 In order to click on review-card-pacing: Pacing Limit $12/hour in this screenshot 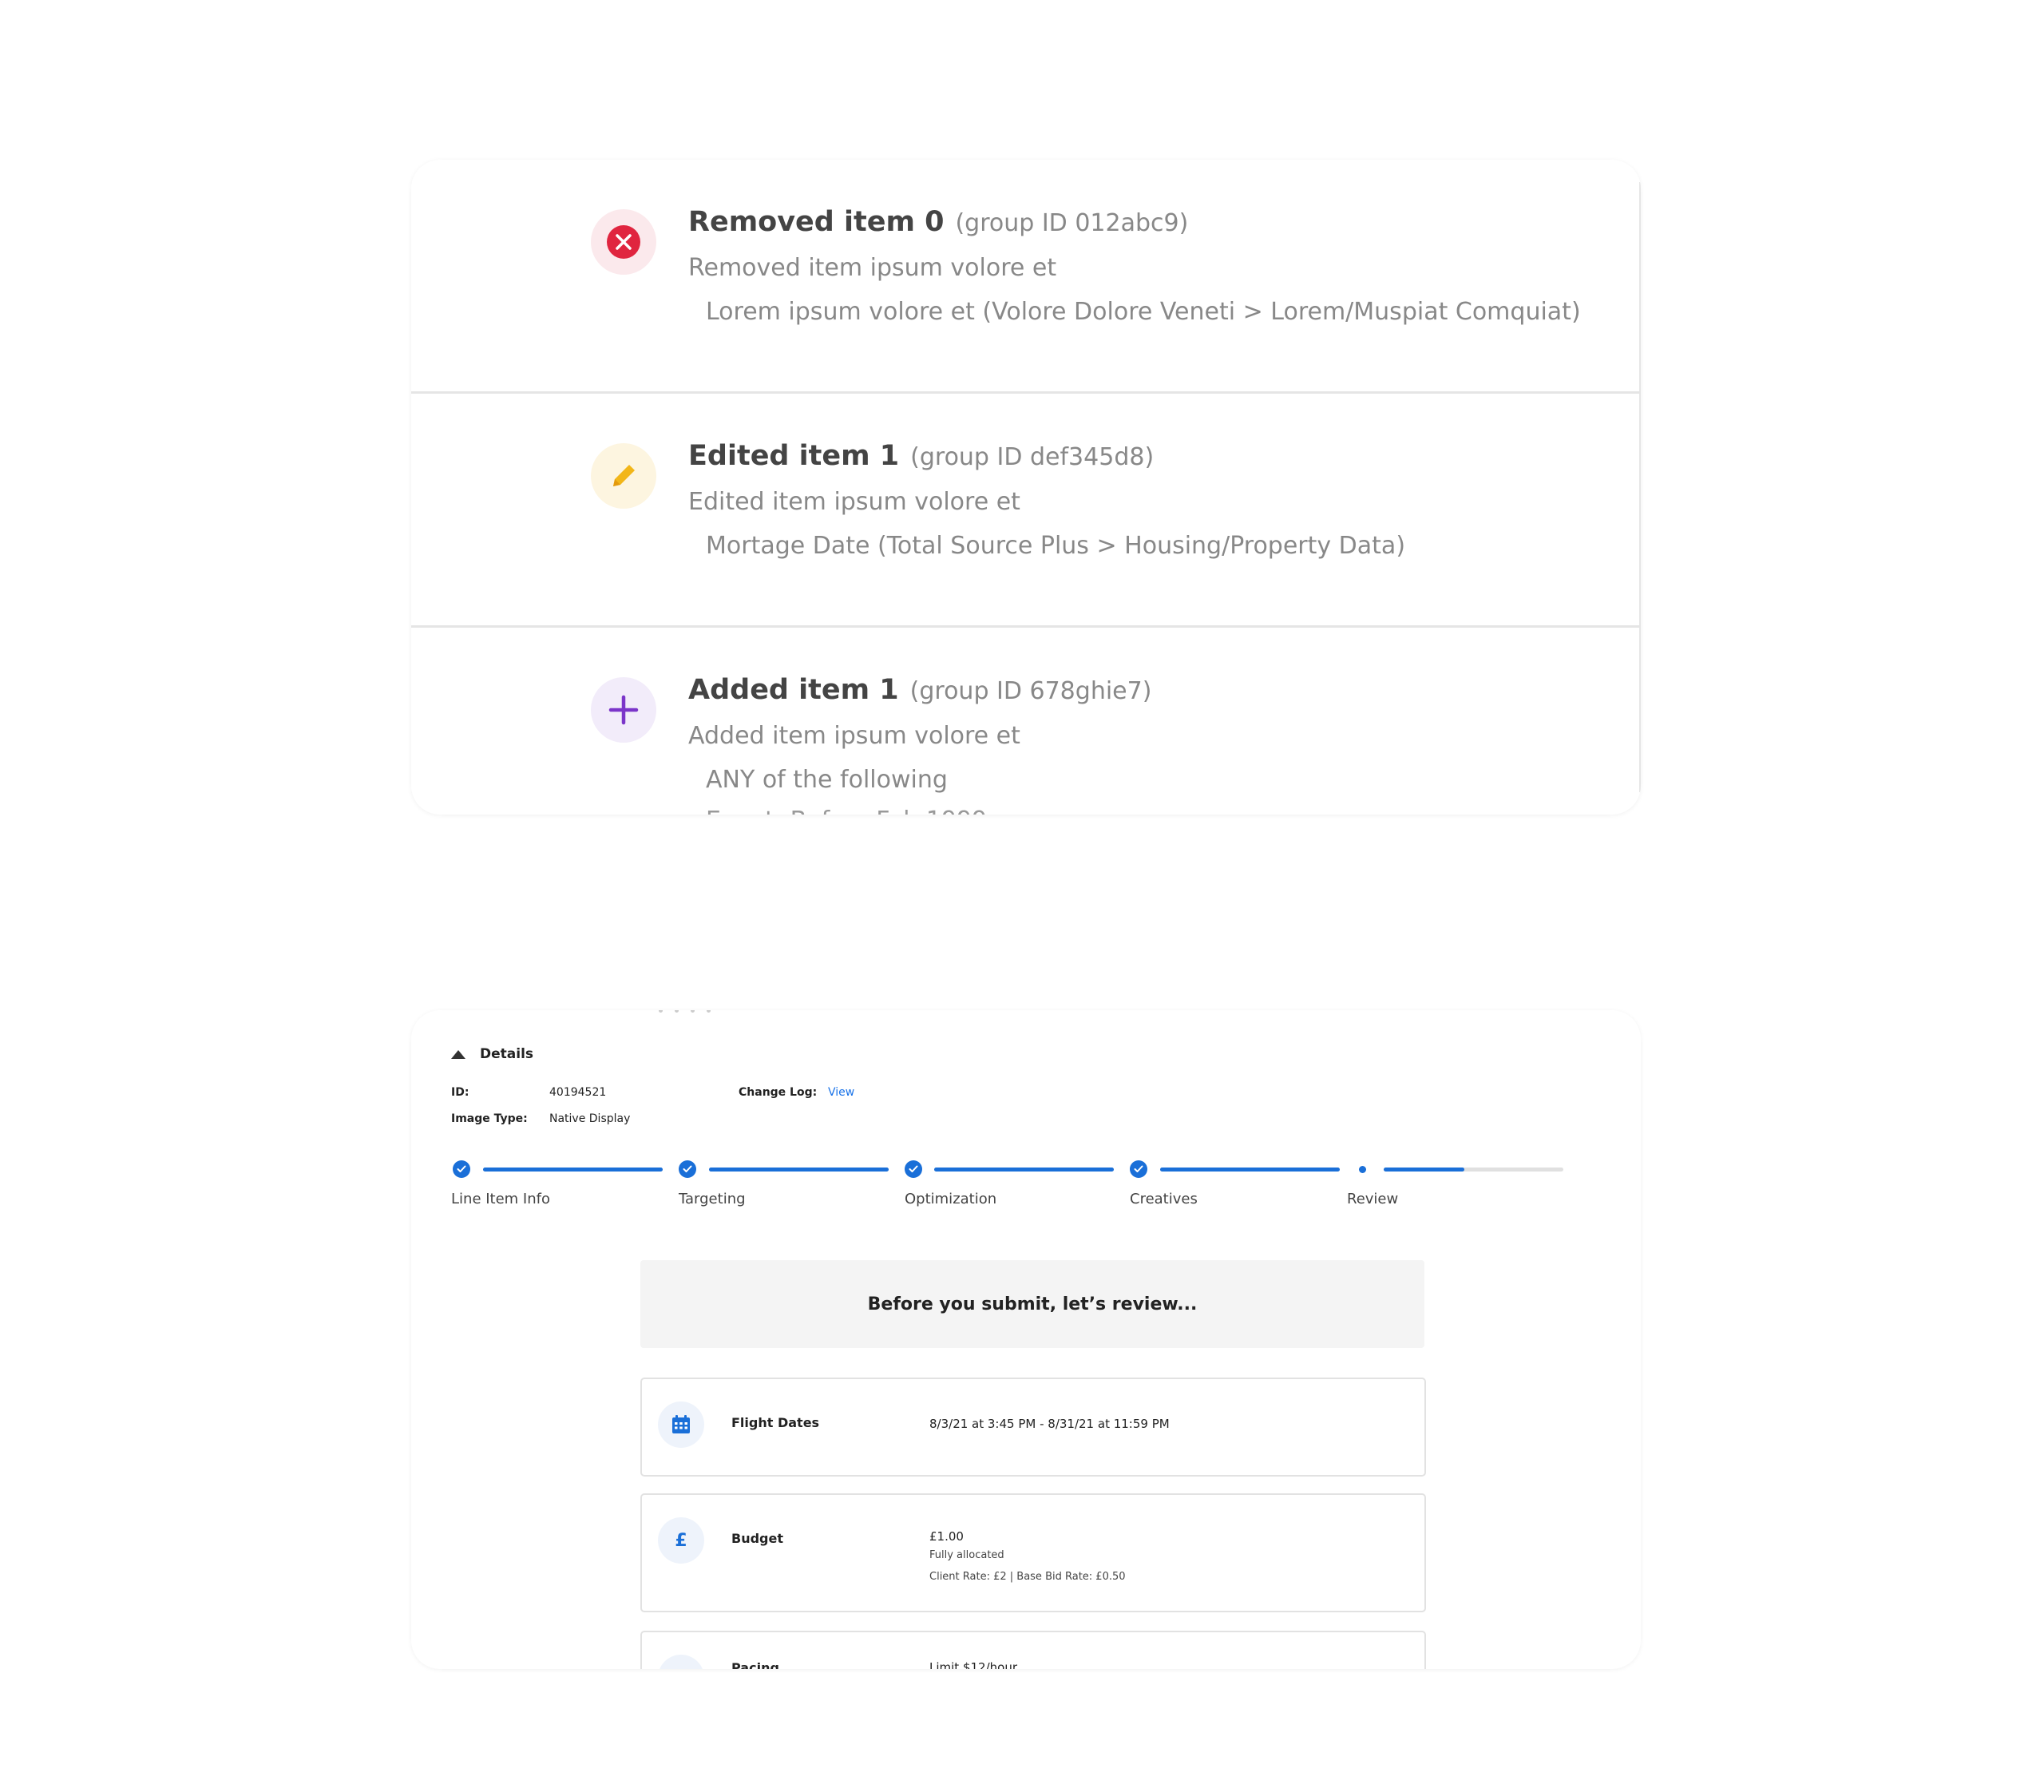, I will do `click(1033, 1650)`.